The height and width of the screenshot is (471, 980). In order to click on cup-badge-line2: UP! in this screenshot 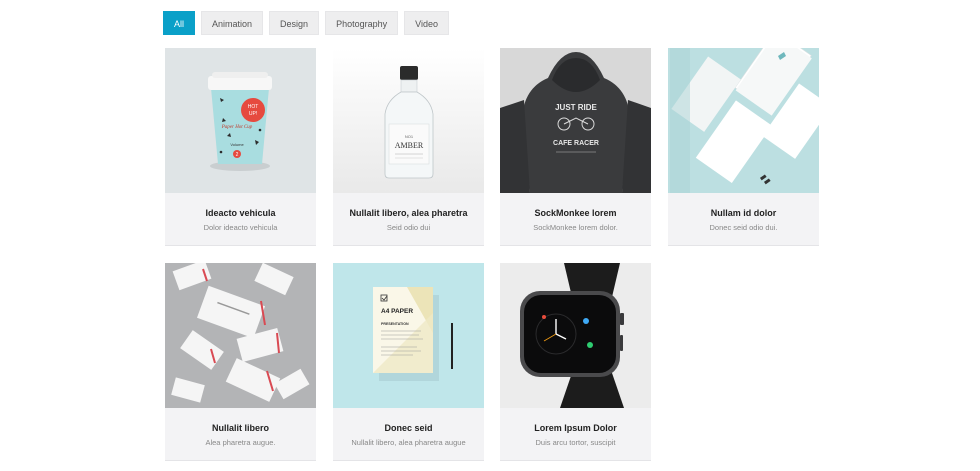, I will do `click(253, 114)`.